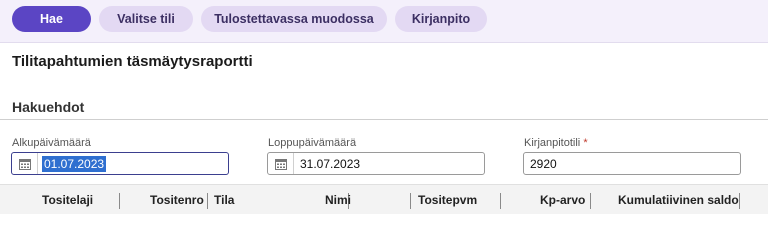 This screenshot has width=768, height=240. Describe the element at coordinates (338, 200) in the screenshot. I see `column-header-nimi: Nimi` at that location.